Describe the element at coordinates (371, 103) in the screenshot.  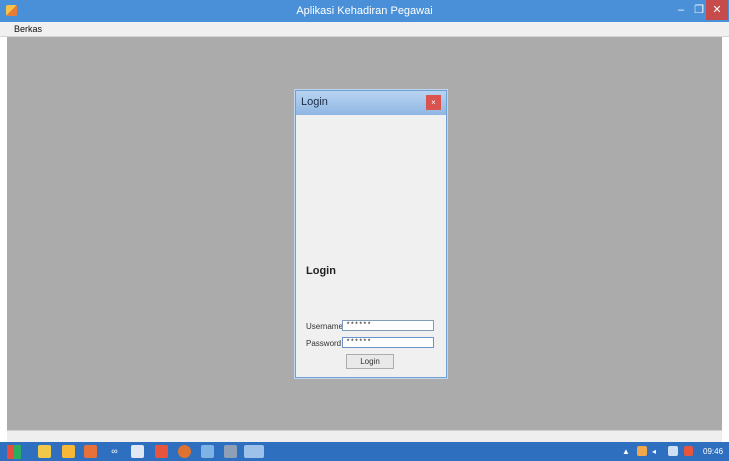
I see `login-dialog-titlebar: Login ×` at that location.